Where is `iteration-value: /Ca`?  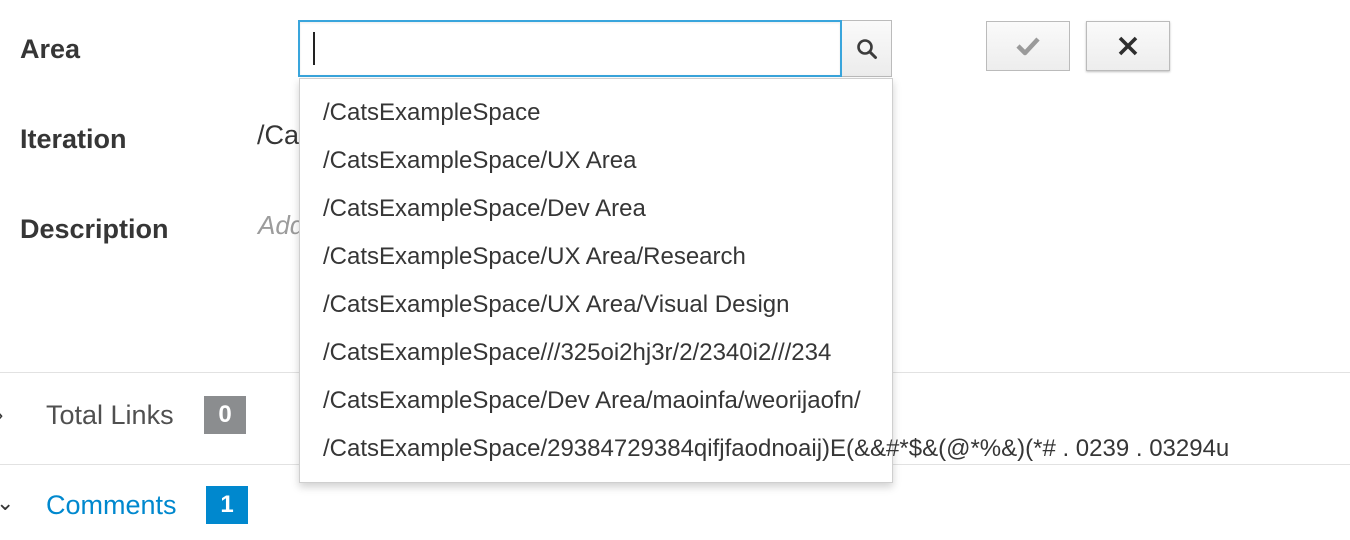 iteration-value: /Ca is located at coordinates (278, 135).